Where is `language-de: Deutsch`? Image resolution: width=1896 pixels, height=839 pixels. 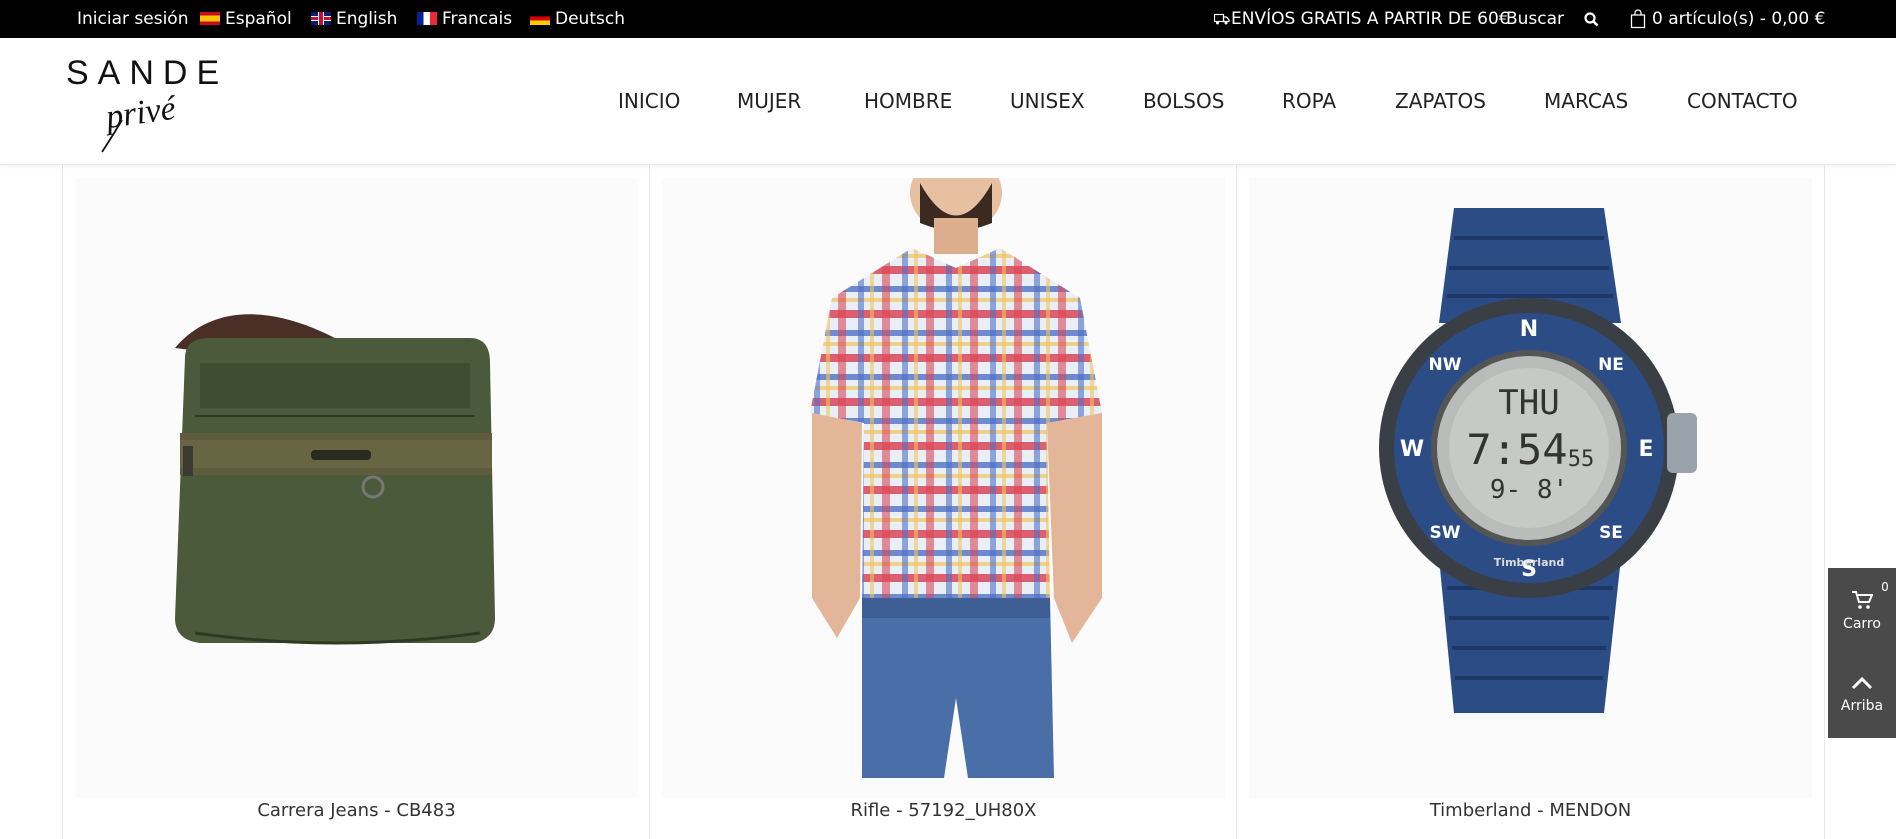 language-de: Deutsch is located at coordinates (577, 19).